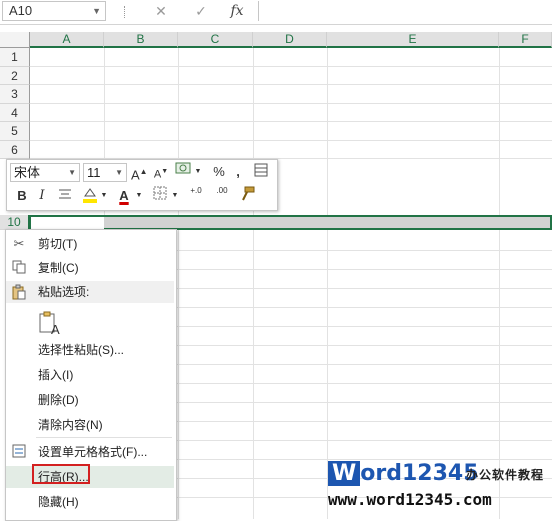 The height and width of the screenshot is (521, 552). Describe the element at coordinates (56, 375) in the screenshot. I see `menu-item-label: 插入(I)` at that location.